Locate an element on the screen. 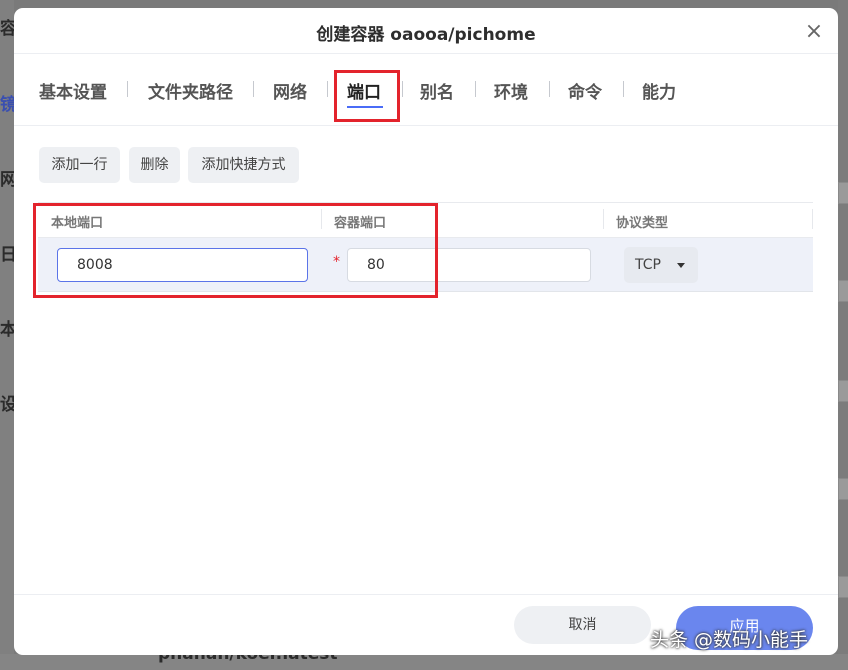 This screenshot has width=848, height=670. watermark: 头条 @数码小能手 is located at coordinates (729, 640).